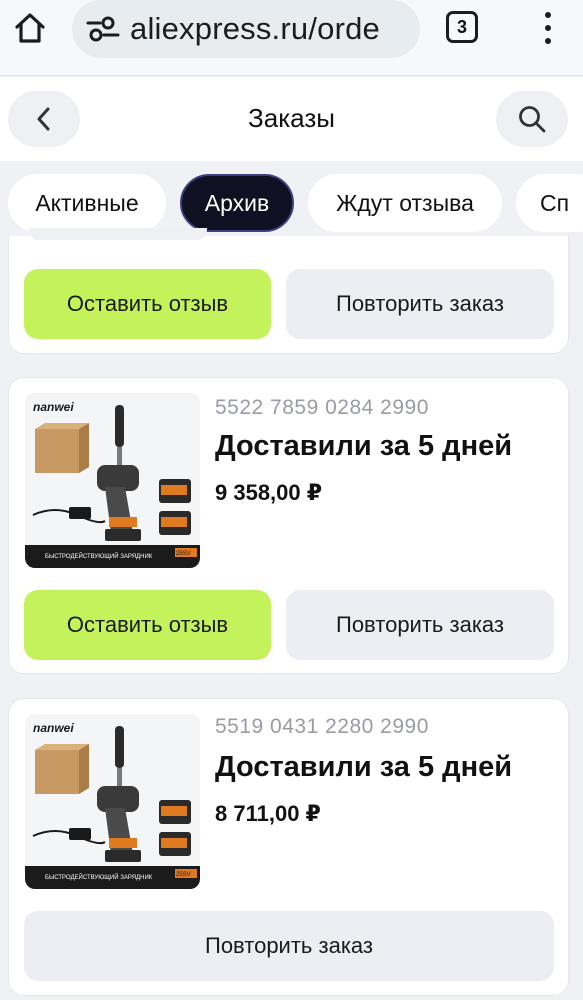 The image size is (583, 1000). Describe the element at coordinates (405, 203) in the screenshot. I see `chip-awaiting-review: Ждут отзыва` at that location.